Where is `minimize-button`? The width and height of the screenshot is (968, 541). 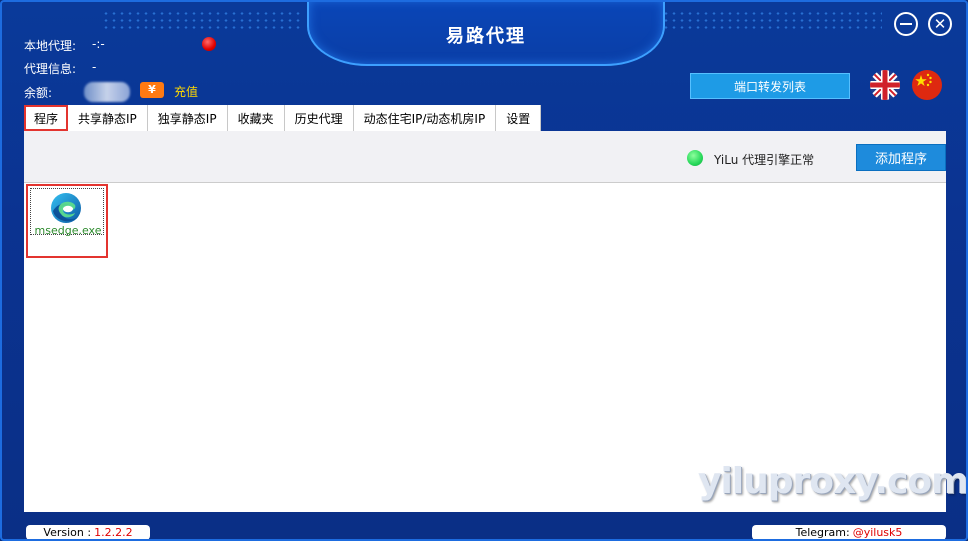 minimize-button is located at coordinates (906, 24).